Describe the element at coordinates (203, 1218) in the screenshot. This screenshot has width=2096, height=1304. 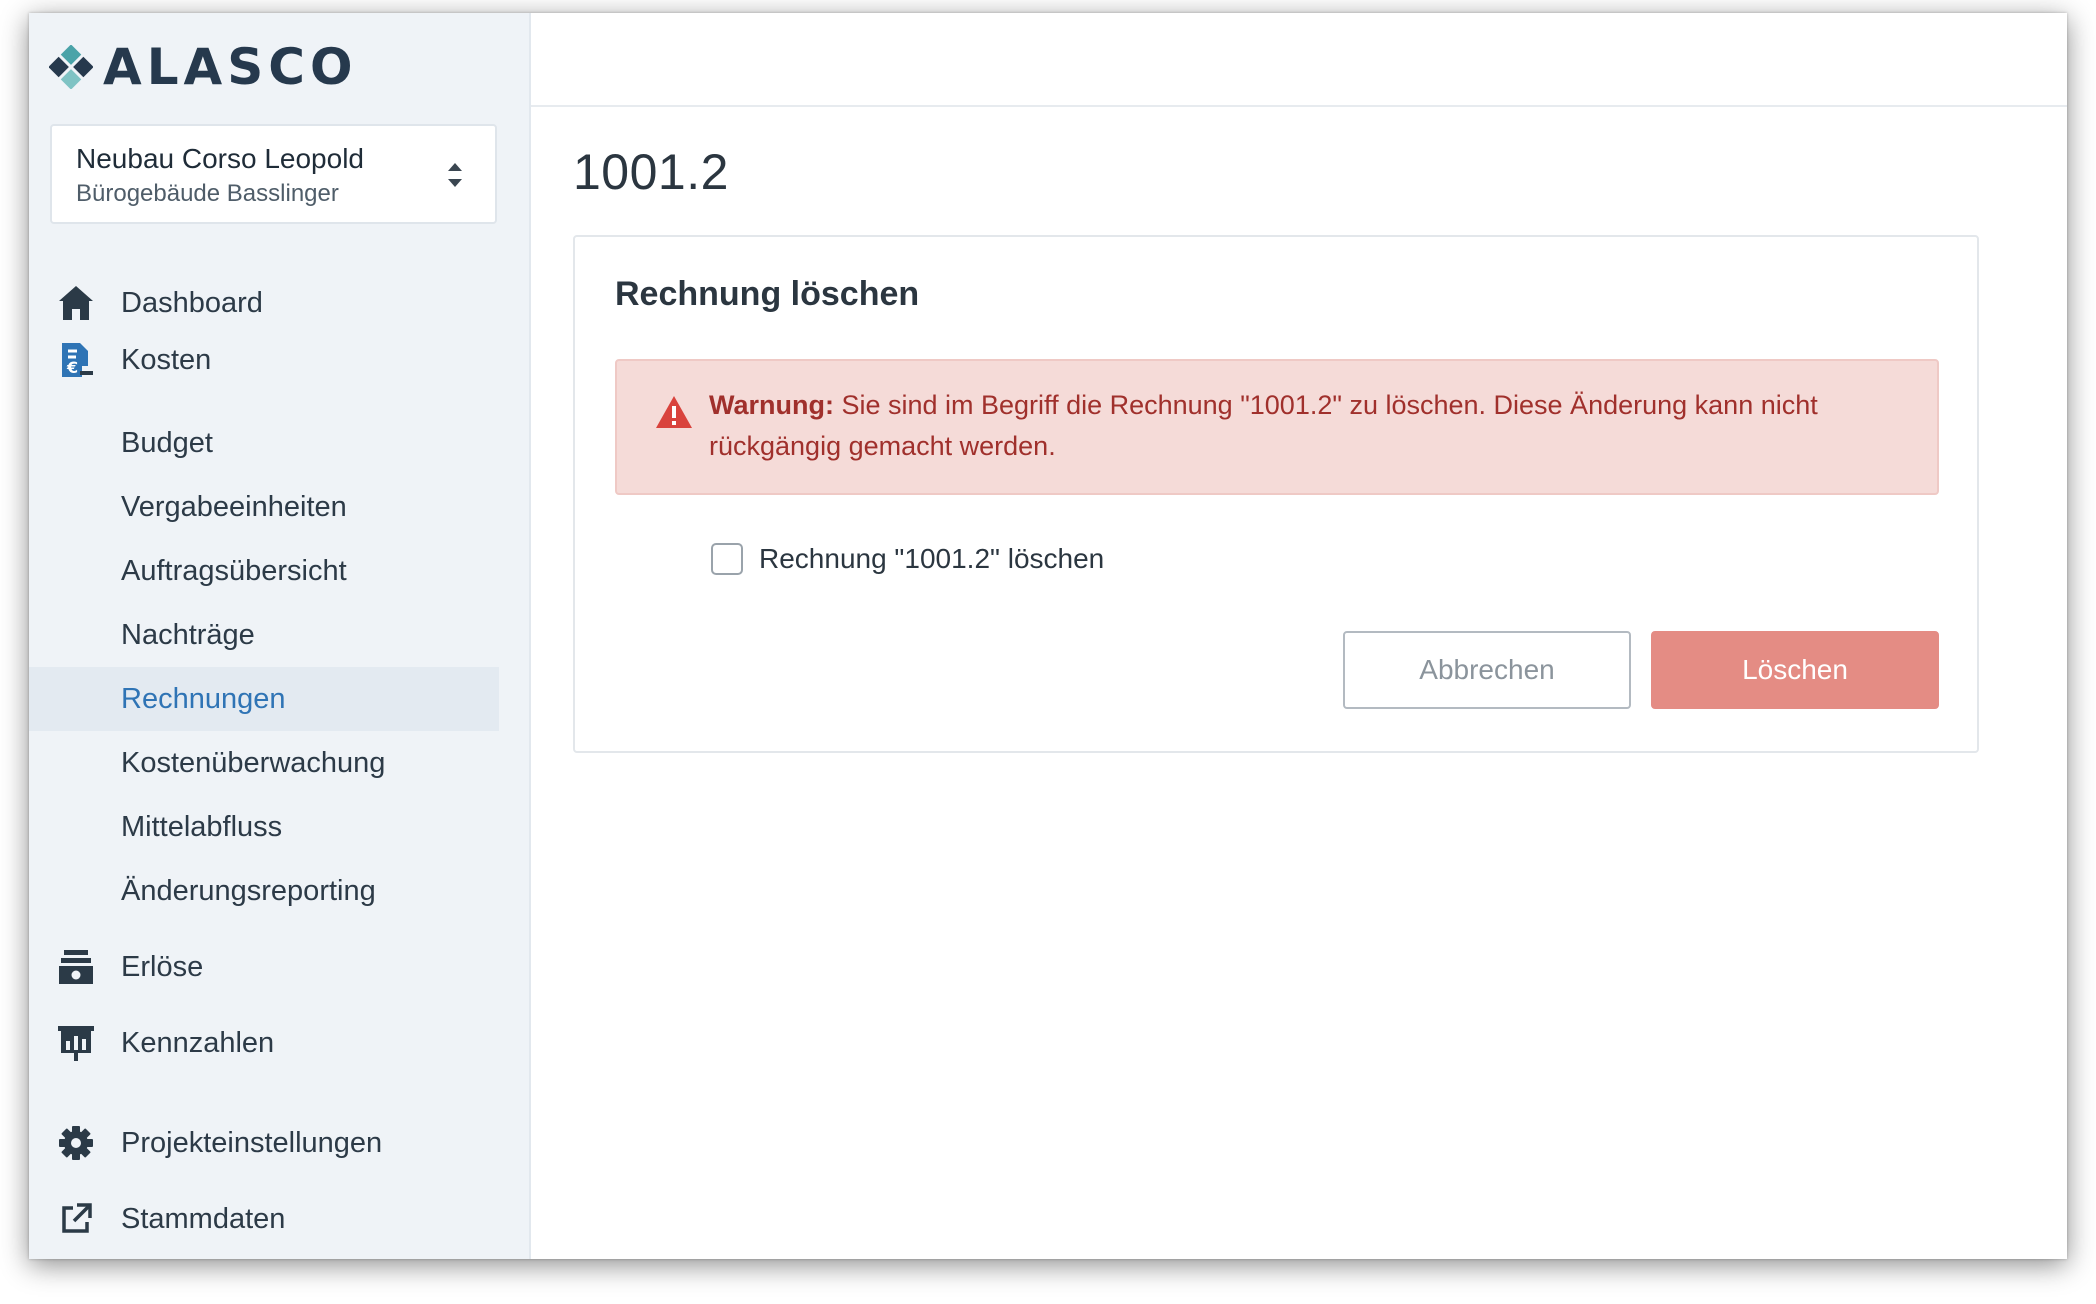
I see `sidebar-item-label: Stammdaten` at that location.